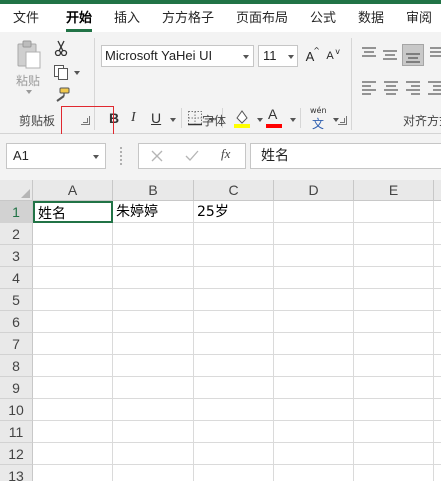  I want to click on tab-file: 文件, so click(26, 20).